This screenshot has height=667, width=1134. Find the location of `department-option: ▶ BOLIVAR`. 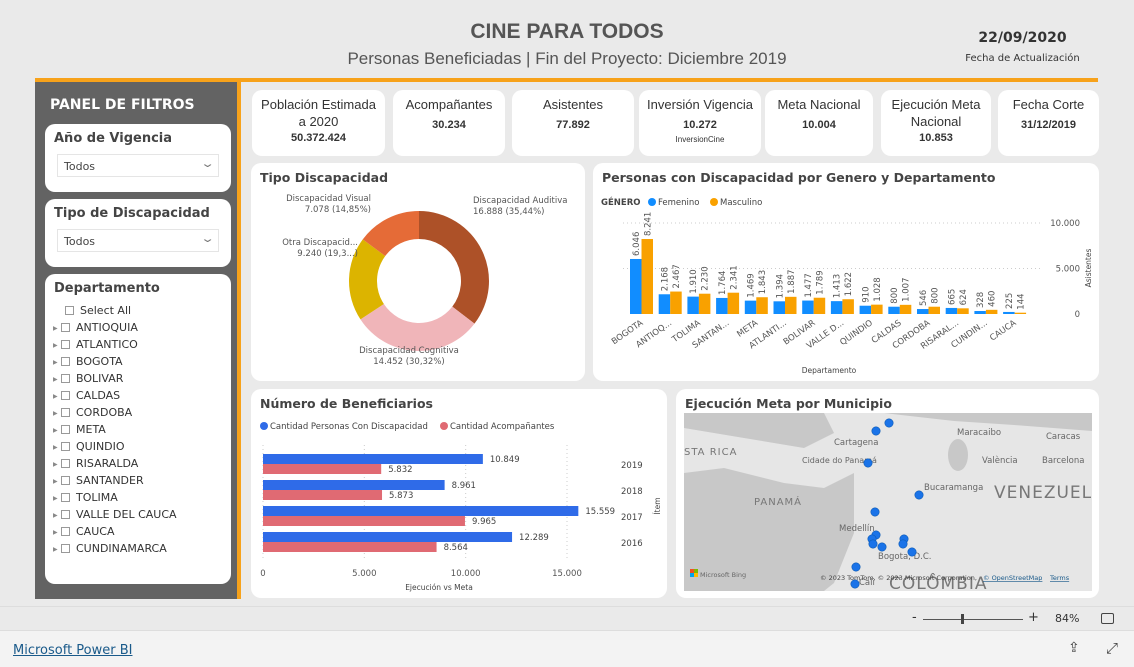

department-option: ▶ BOLIVAR is located at coordinates (88, 378).